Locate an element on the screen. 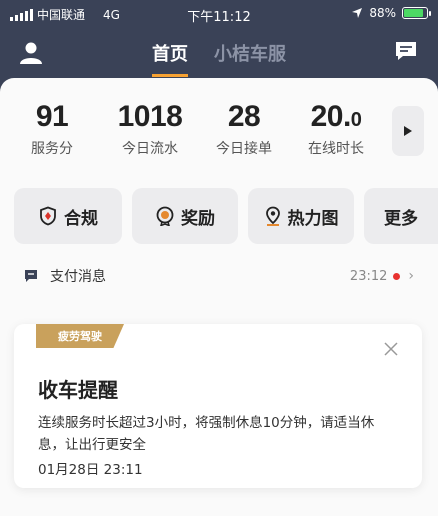 The height and width of the screenshot is (516, 438). stat-value: 28 is located at coordinates (244, 116).